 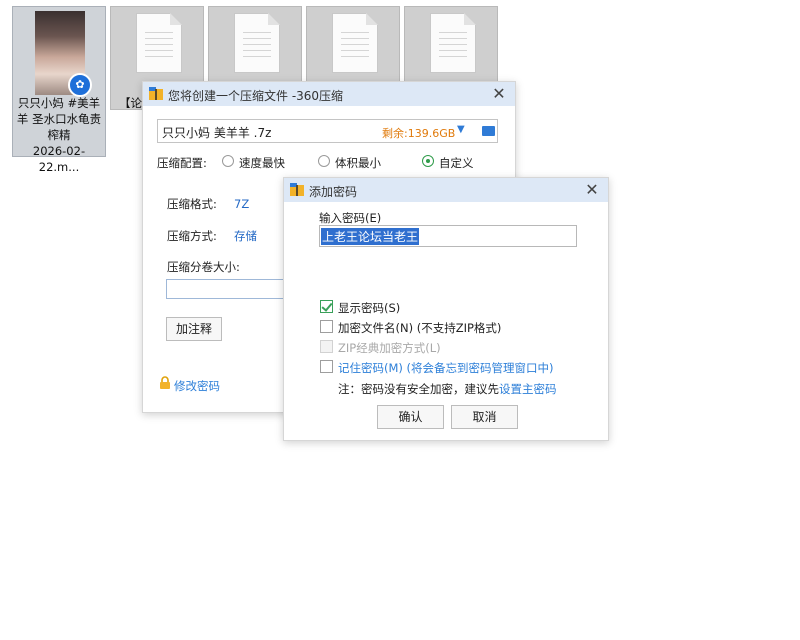 I want to click on radio-fastest, so click(x=228, y=161).